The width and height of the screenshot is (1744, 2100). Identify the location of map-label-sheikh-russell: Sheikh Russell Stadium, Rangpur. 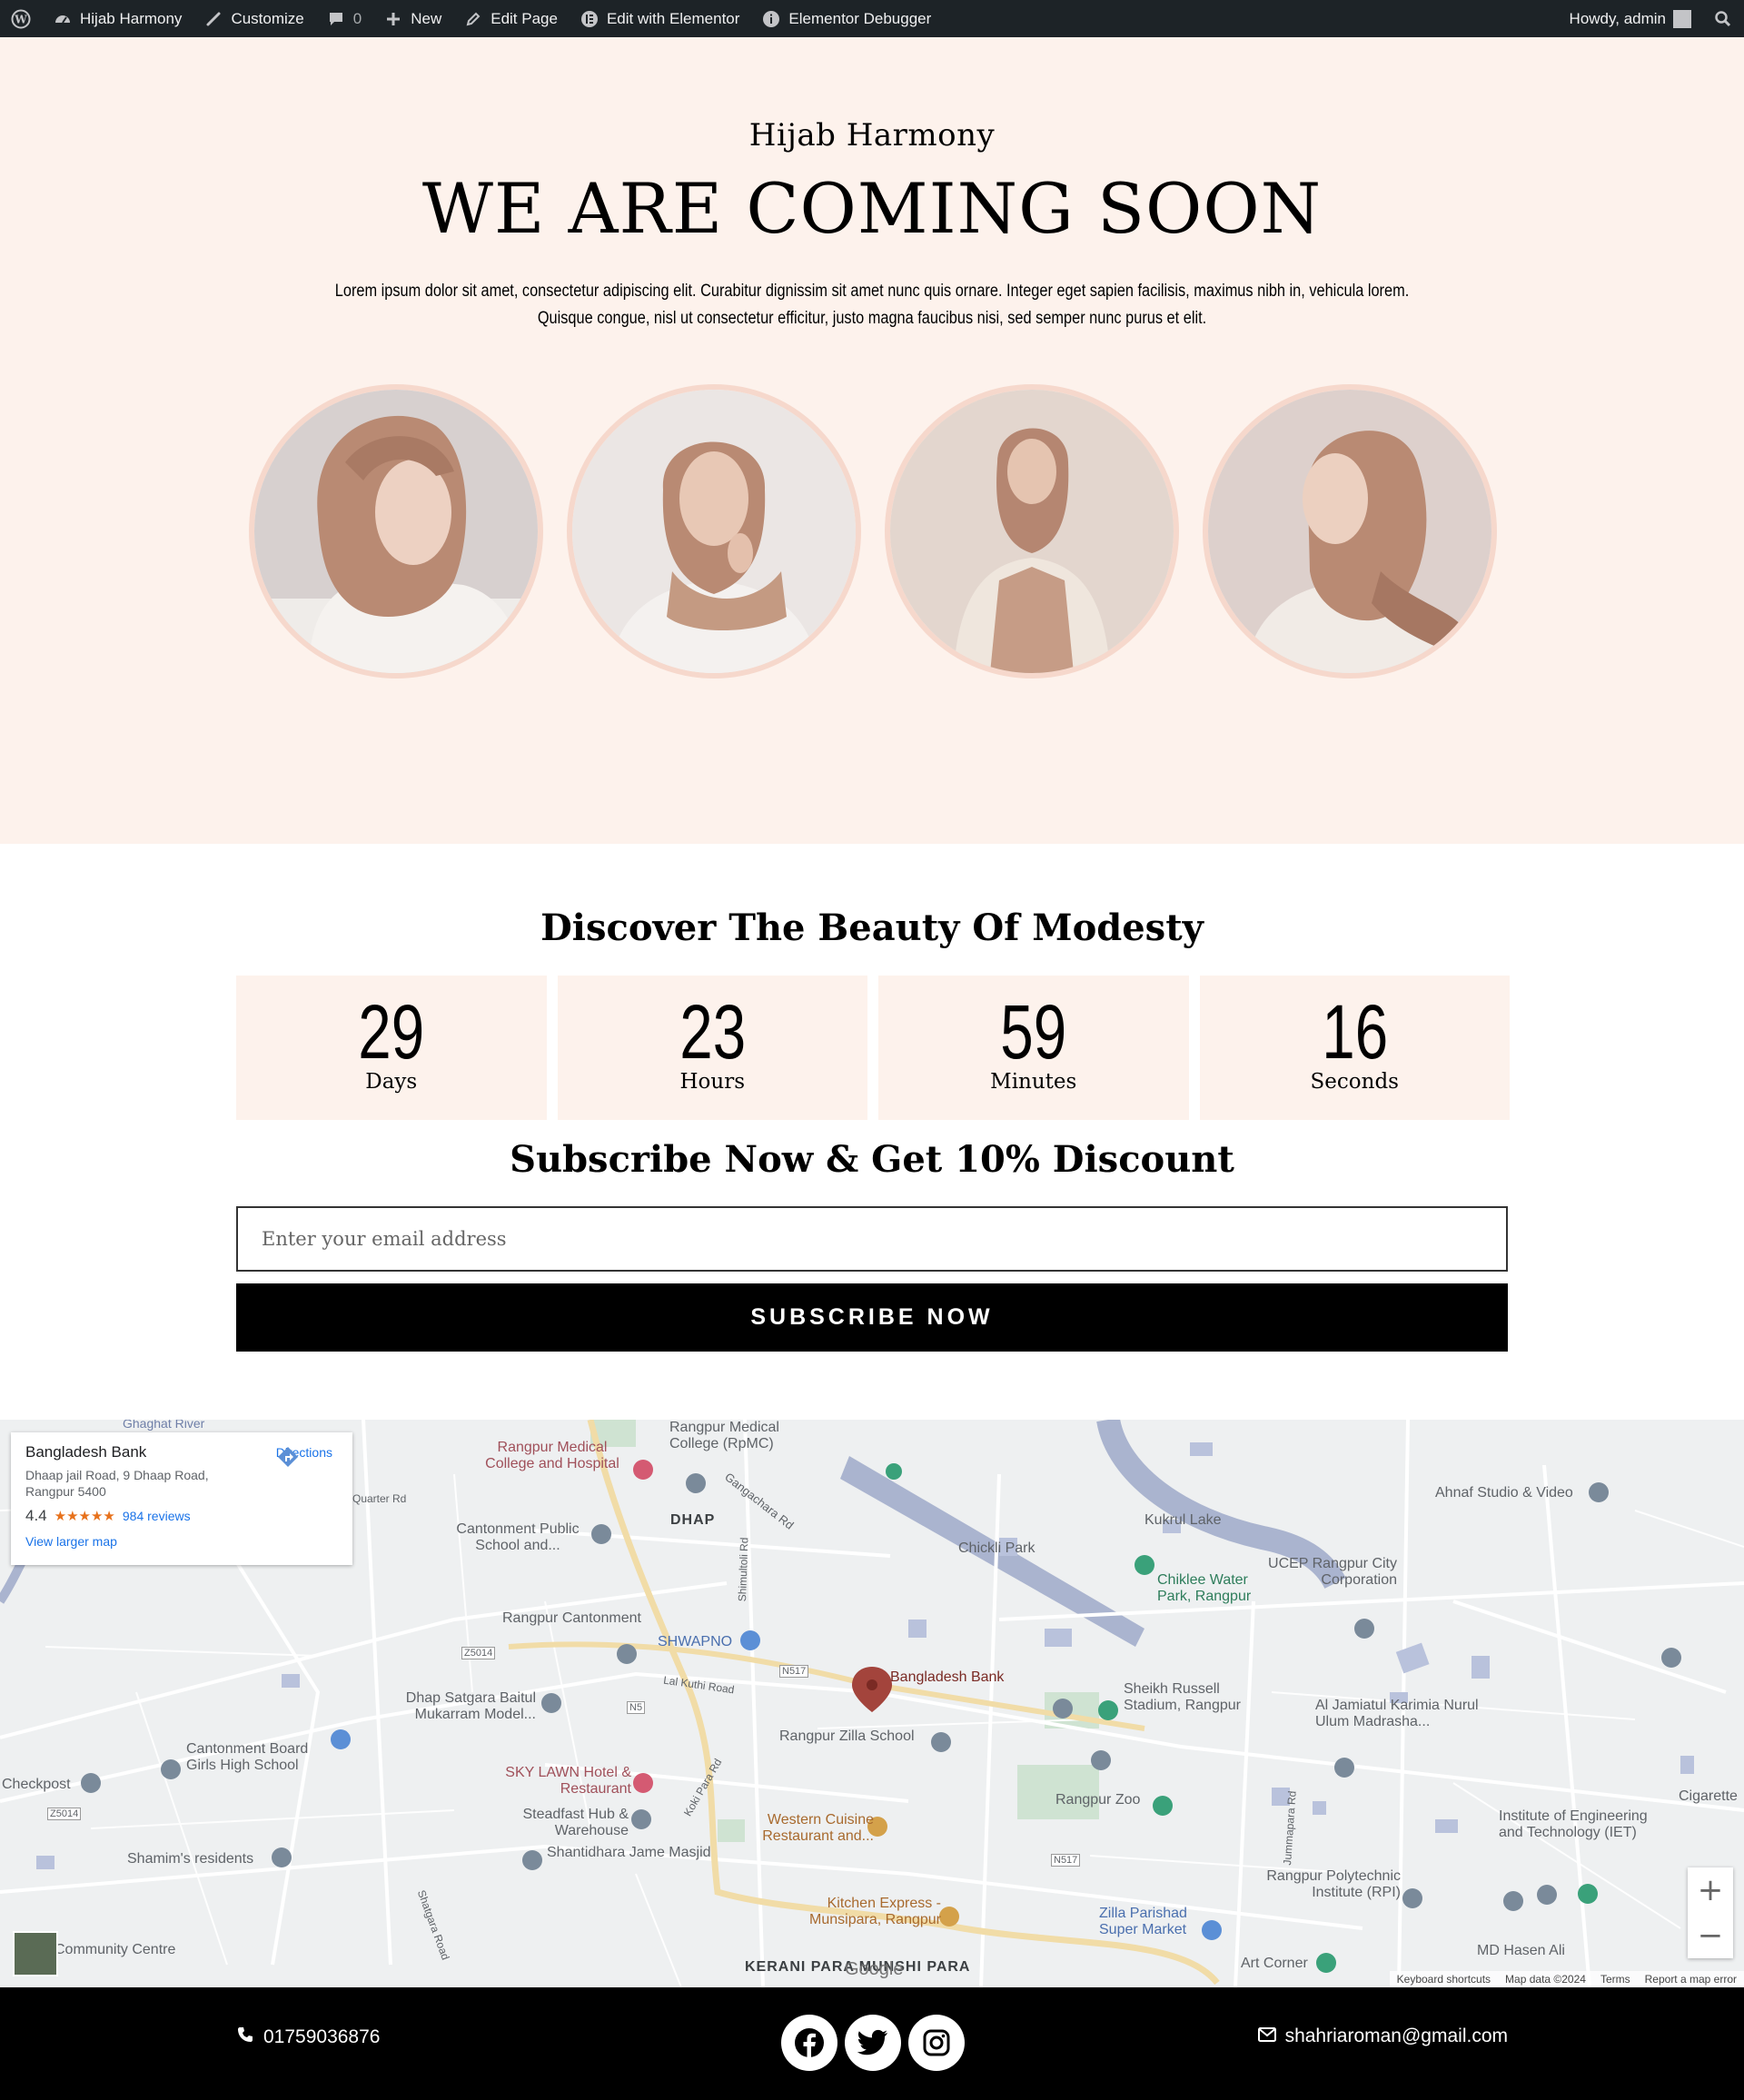
(1182, 1697).